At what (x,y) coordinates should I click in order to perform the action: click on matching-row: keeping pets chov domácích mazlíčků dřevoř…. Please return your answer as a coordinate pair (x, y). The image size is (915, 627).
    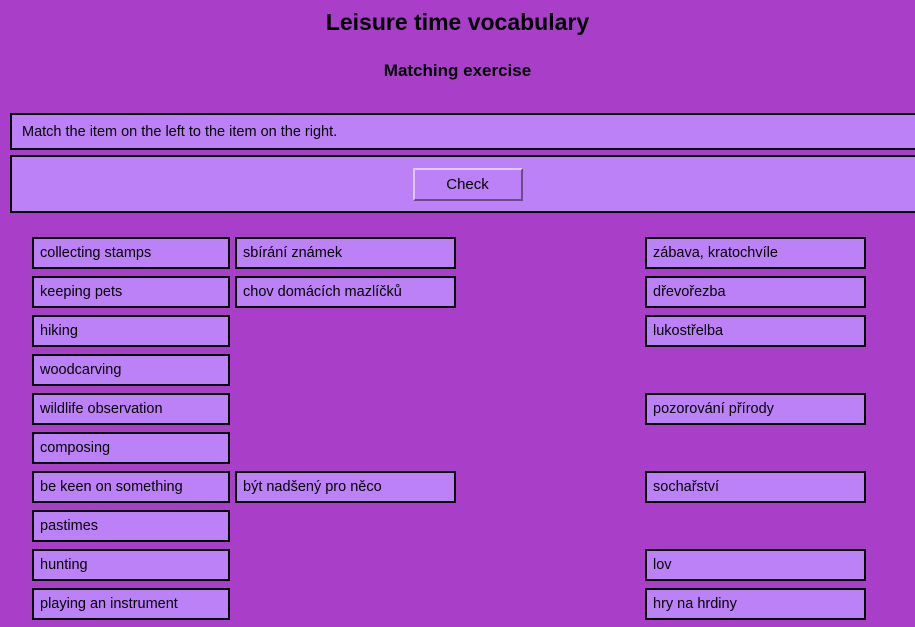
    Looking at the image, I should click on (457, 295).